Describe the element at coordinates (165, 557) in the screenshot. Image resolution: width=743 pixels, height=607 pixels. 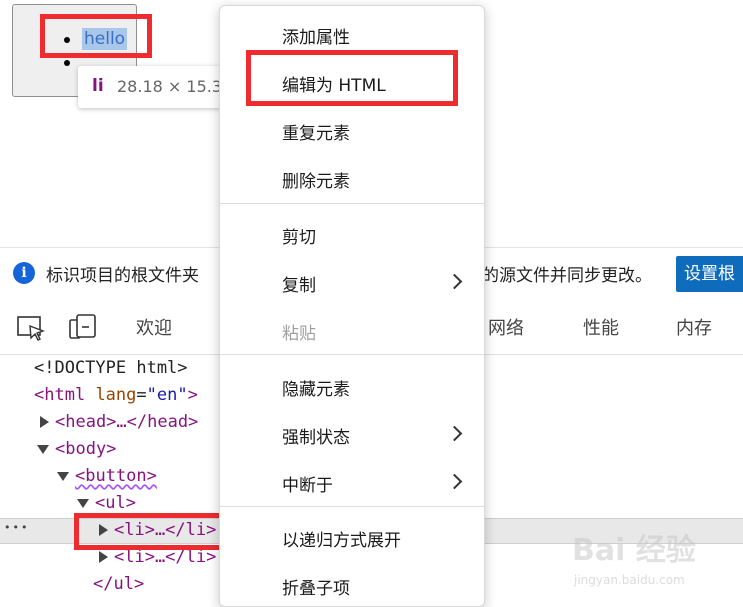
I see `li-tag: <li>…</li>` at that location.